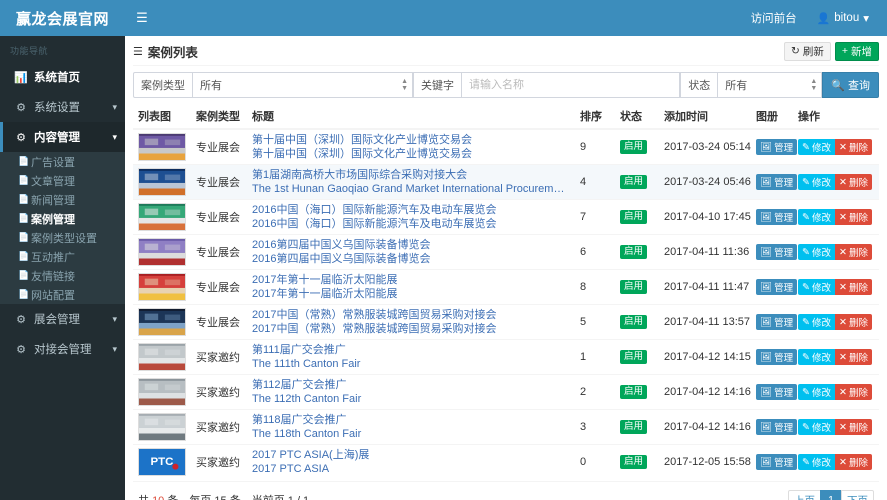 The image size is (887, 500). What do you see at coordinates (411, 350) in the screenshot?
I see `case-title-cn: 第111届广交会推广` at bounding box center [411, 350].